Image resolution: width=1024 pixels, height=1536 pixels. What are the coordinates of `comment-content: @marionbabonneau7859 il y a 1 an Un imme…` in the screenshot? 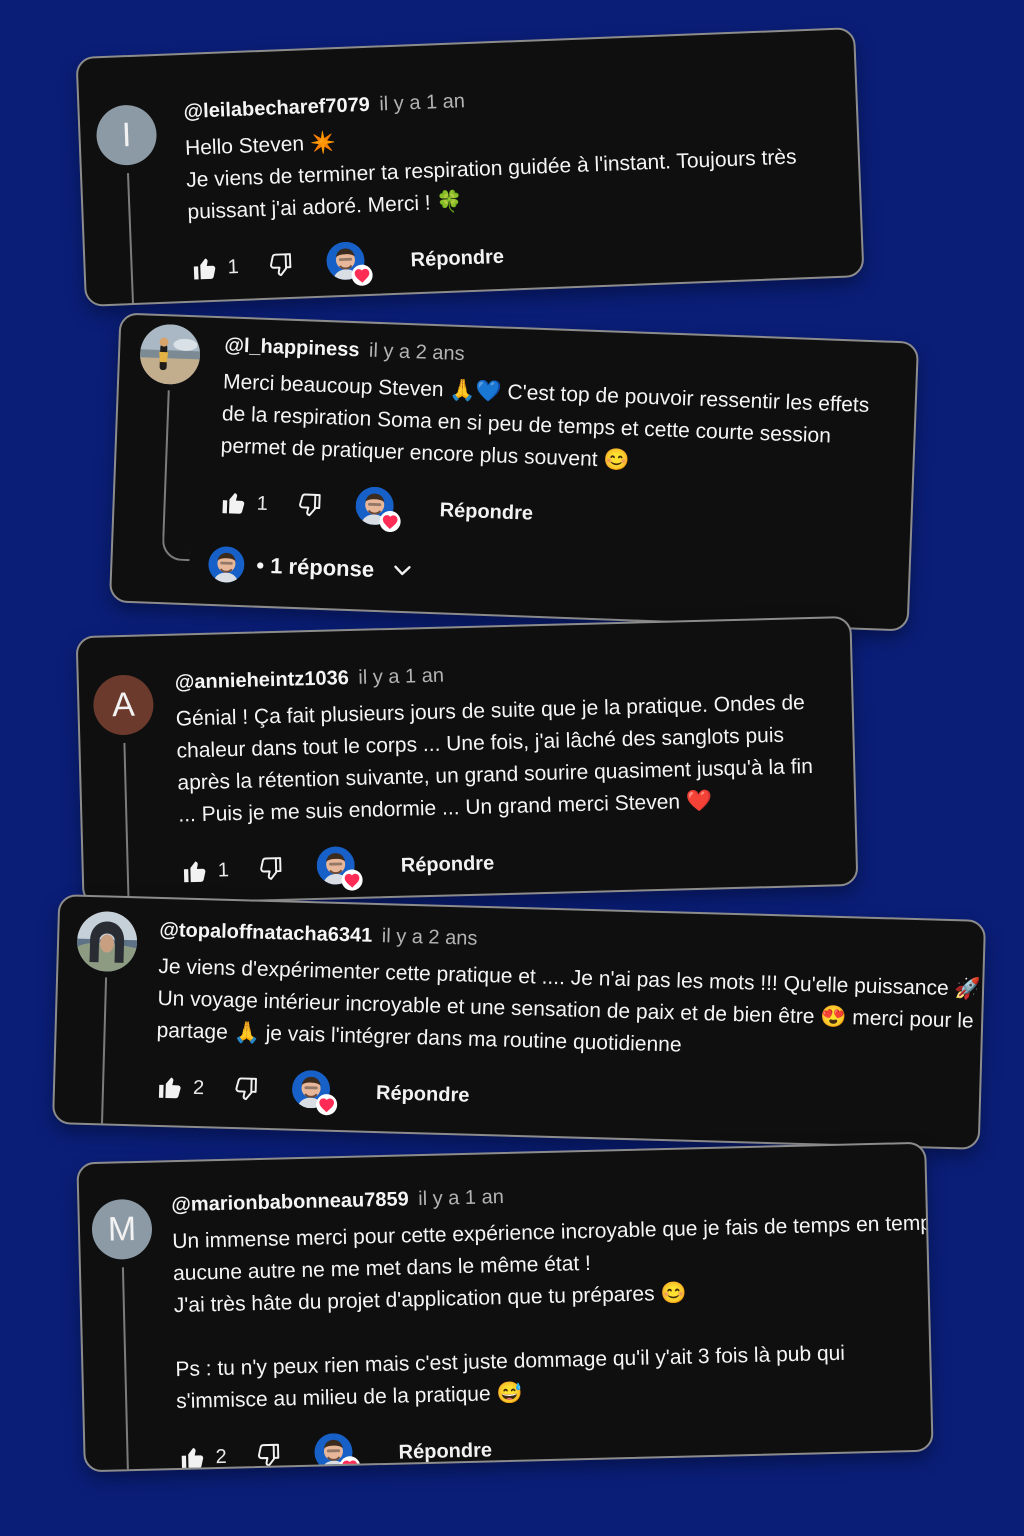 It's located at (552, 1323).